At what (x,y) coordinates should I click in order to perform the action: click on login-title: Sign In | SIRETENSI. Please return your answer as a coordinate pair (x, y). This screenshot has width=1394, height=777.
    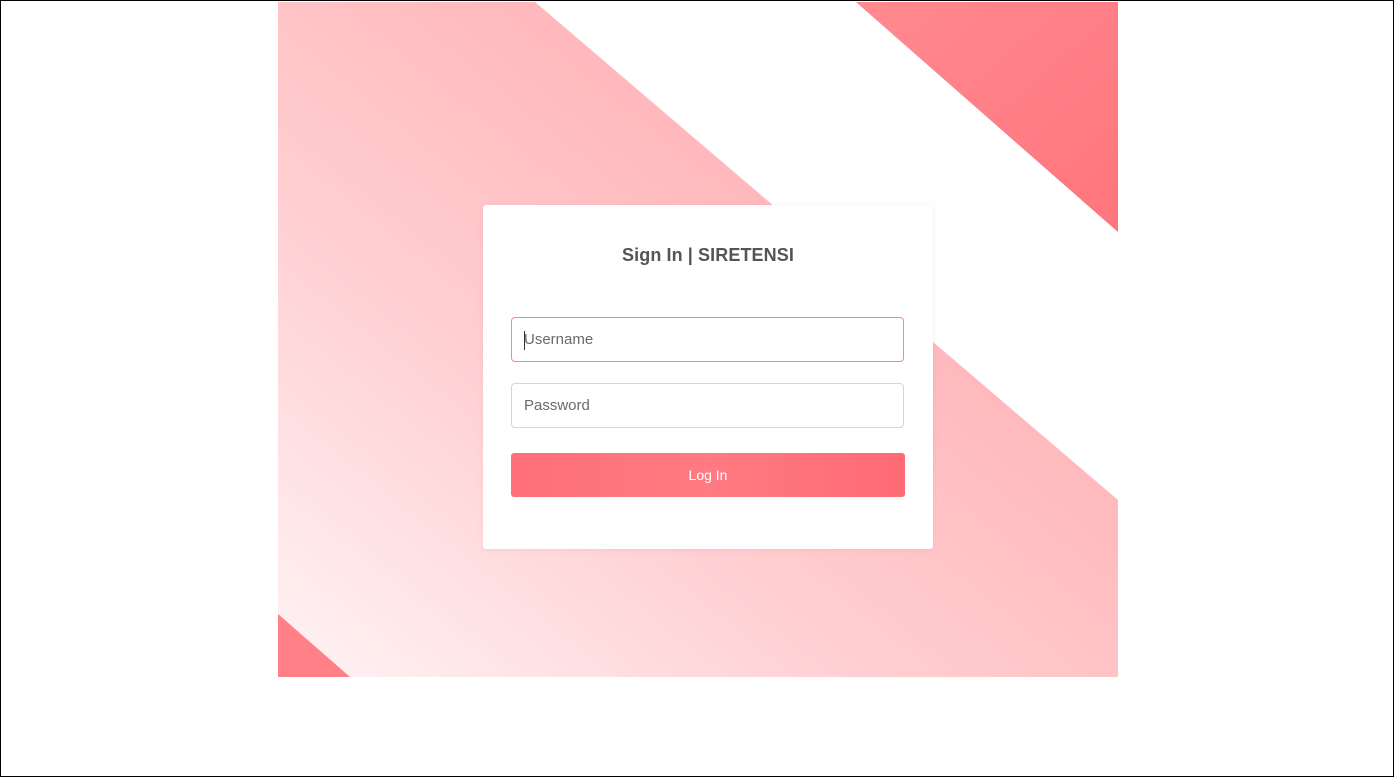
    Looking at the image, I should click on (708, 255).